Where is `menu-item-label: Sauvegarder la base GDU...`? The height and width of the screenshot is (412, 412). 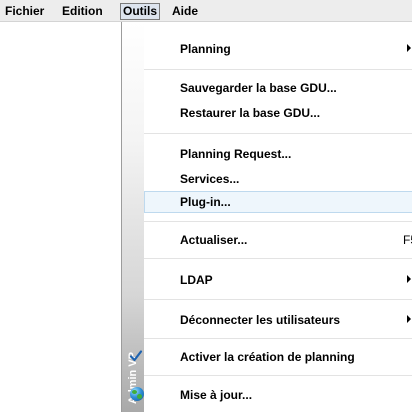 menu-item-label: Sauvegarder la base GDU... is located at coordinates (258, 88).